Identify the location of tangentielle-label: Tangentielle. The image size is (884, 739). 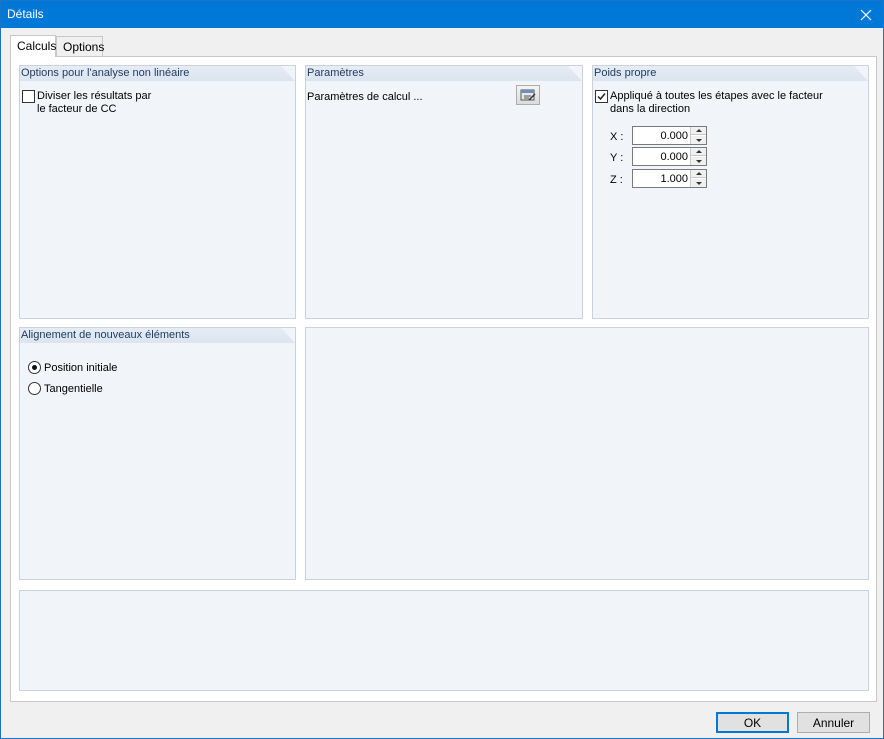
(73, 389).